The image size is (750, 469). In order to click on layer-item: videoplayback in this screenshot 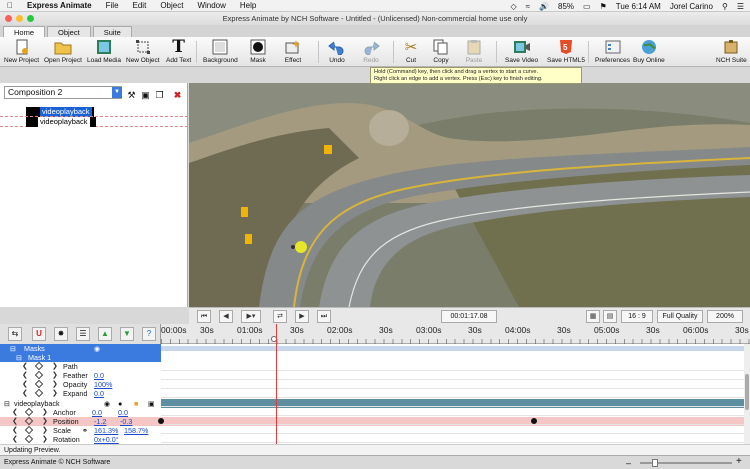, I will do `click(61, 122)`.